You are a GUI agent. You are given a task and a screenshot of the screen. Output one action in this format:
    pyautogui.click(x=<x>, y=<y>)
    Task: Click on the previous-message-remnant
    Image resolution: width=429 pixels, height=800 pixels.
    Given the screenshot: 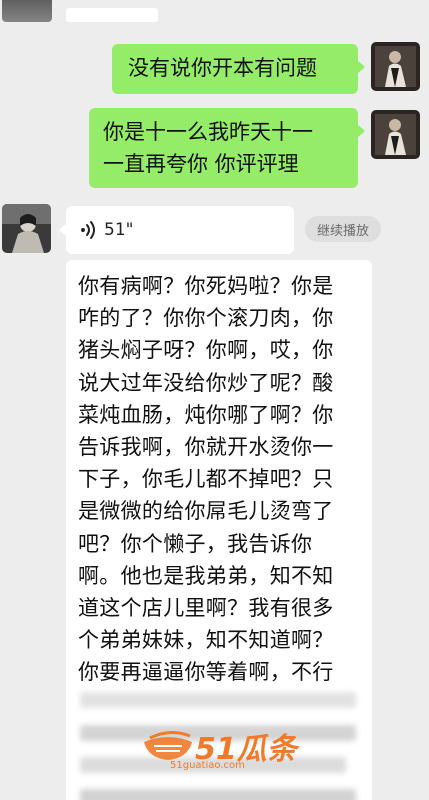 What is the action you would take?
    pyautogui.click(x=214, y=14)
    